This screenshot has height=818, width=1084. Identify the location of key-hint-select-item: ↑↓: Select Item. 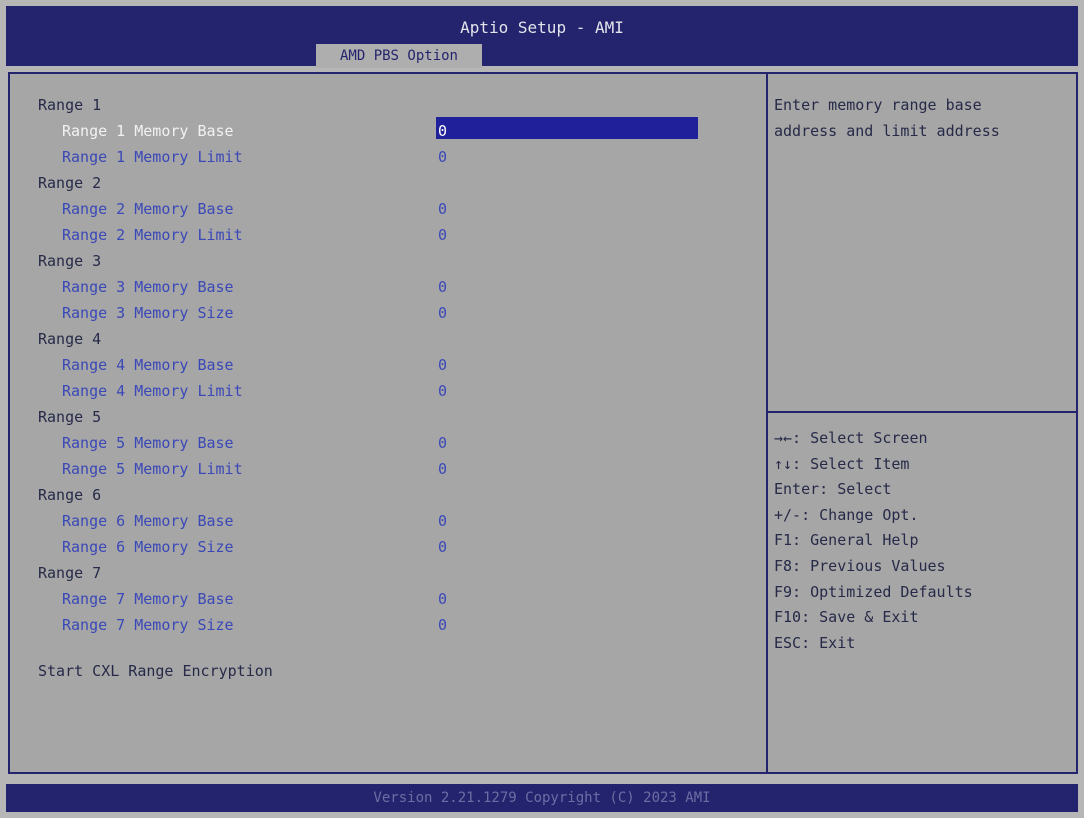
(842, 463).